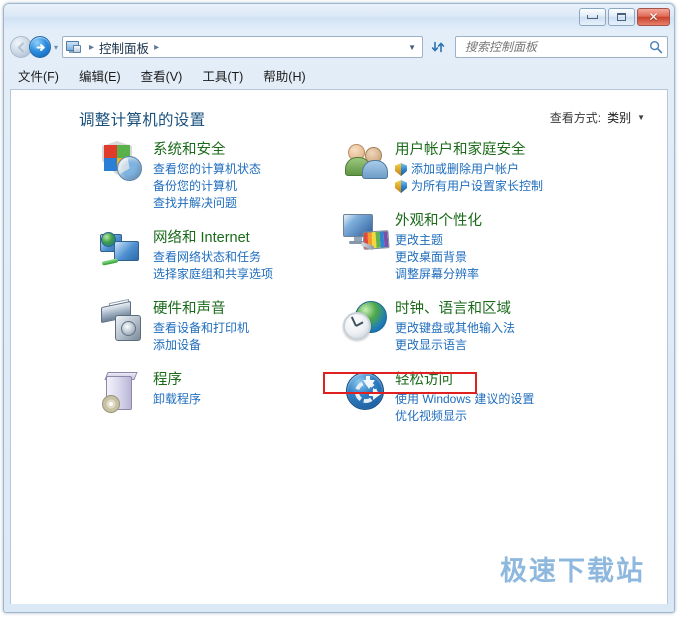 The image size is (681, 619). What do you see at coordinates (464, 399) in the screenshot?
I see `category-link: 使用 Windows 建议的设置` at bounding box center [464, 399].